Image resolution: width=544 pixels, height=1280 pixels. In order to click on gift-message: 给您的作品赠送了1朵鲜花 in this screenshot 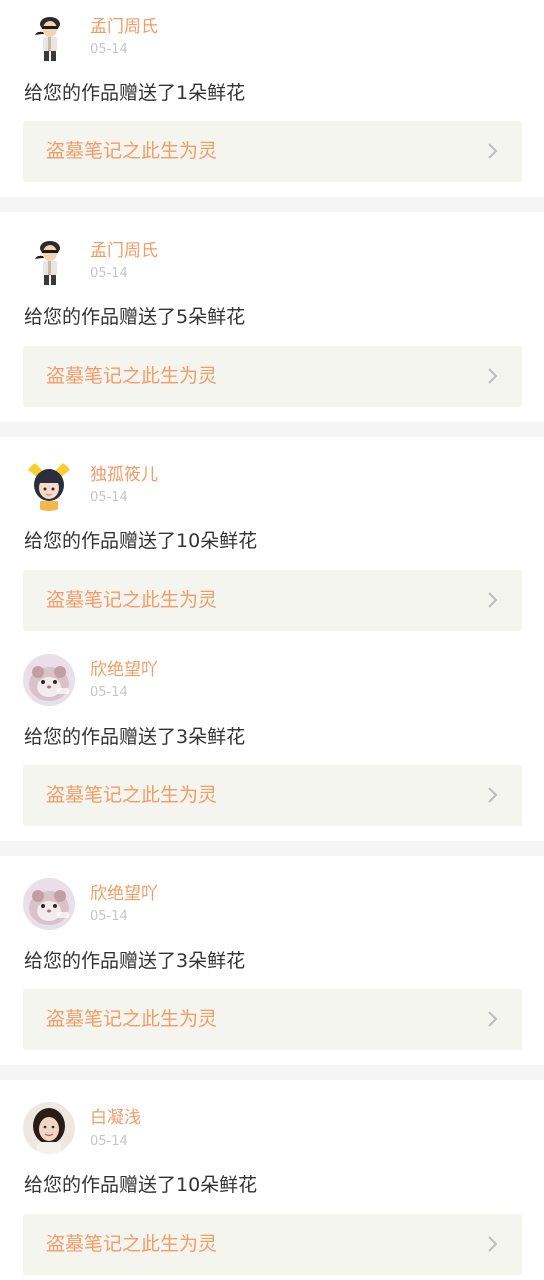, I will do `click(135, 93)`.